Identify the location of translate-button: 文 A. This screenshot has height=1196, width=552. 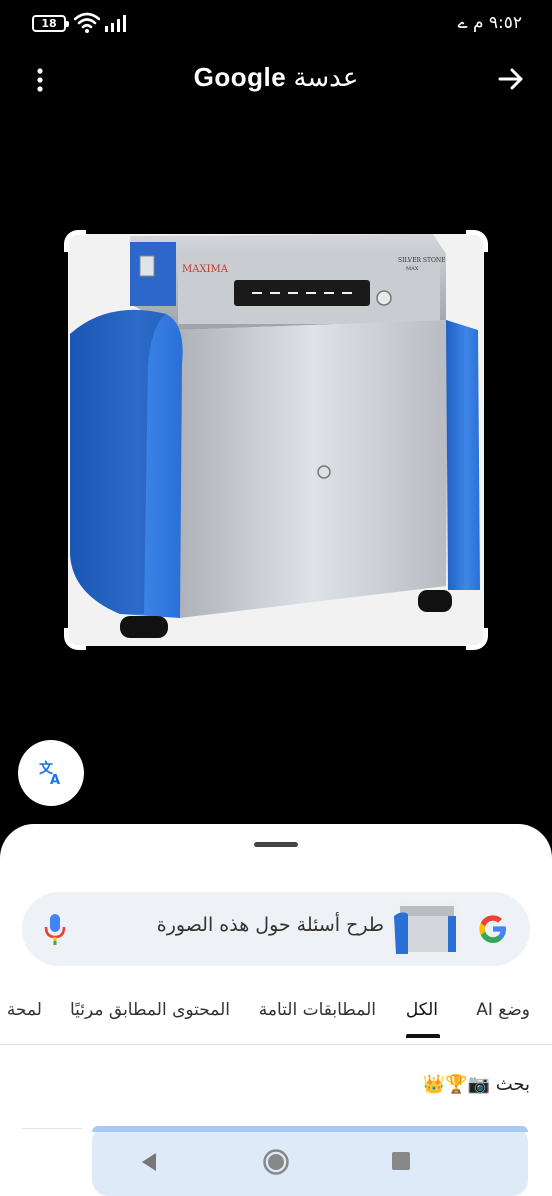
(51, 773).